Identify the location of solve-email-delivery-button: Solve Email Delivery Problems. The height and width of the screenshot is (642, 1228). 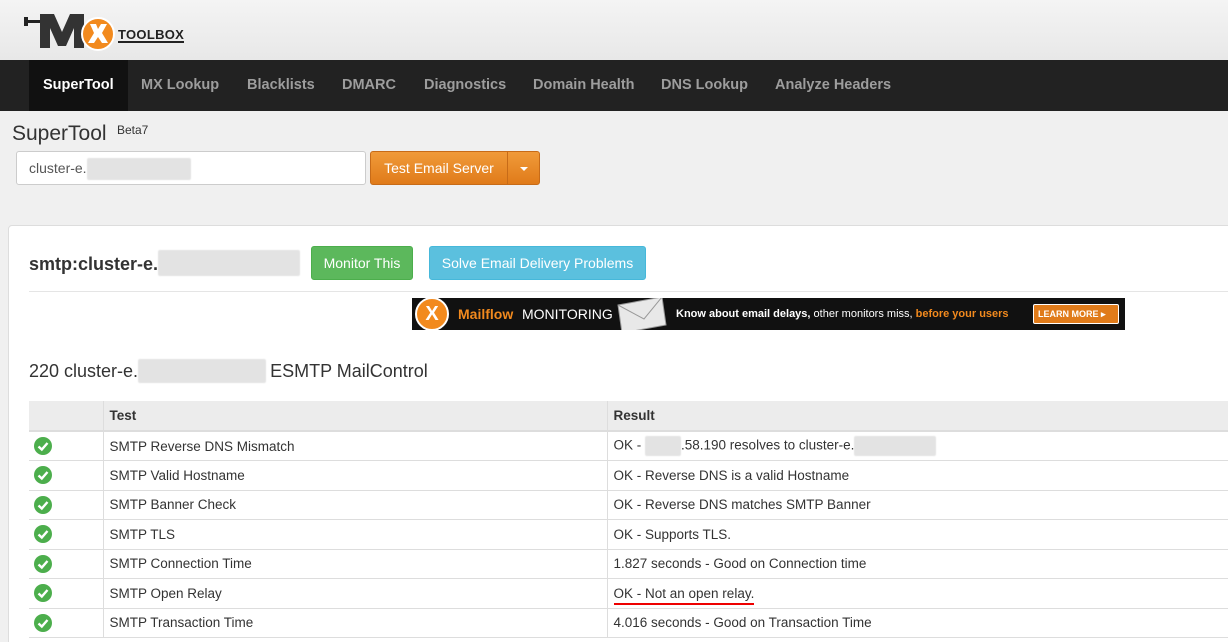
(537, 263).